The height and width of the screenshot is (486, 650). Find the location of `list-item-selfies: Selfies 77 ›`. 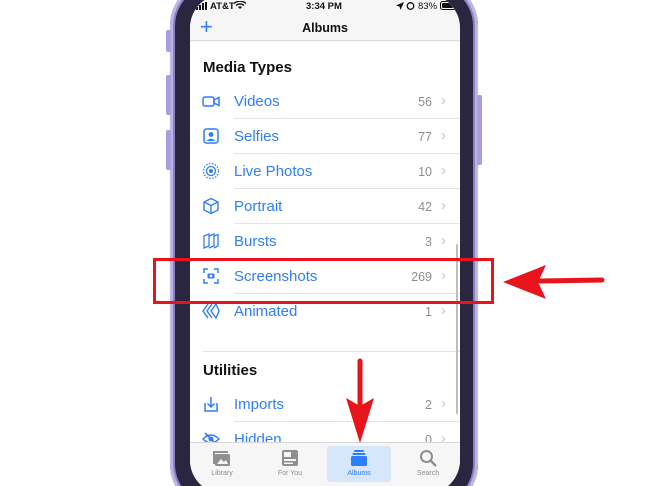

list-item-selfies: Selfies 77 › is located at coordinates (325, 136).